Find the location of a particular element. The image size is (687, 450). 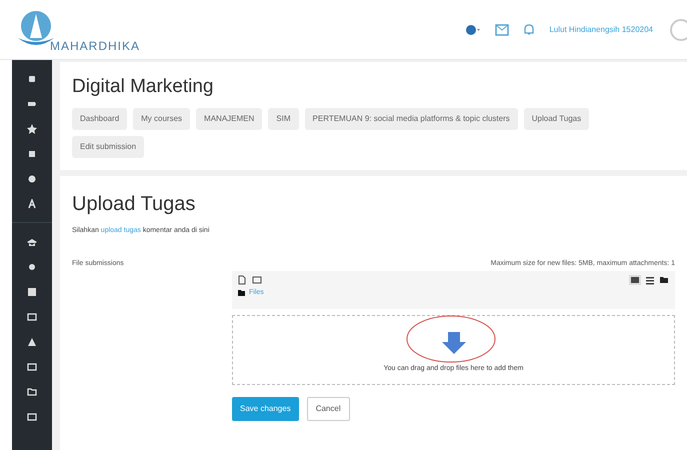

grid-view-icon is located at coordinates (635, 280).